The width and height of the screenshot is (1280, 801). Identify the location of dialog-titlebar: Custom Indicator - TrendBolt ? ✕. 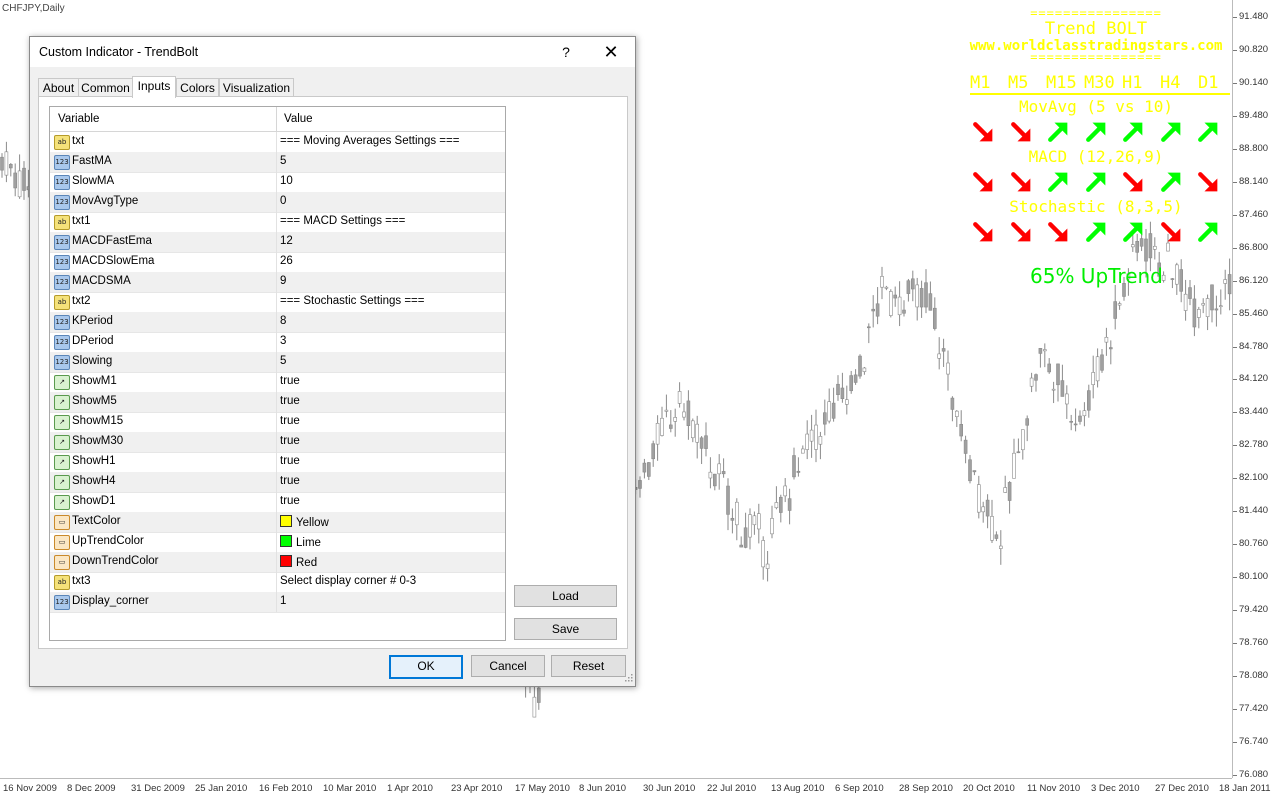
(332, 52).